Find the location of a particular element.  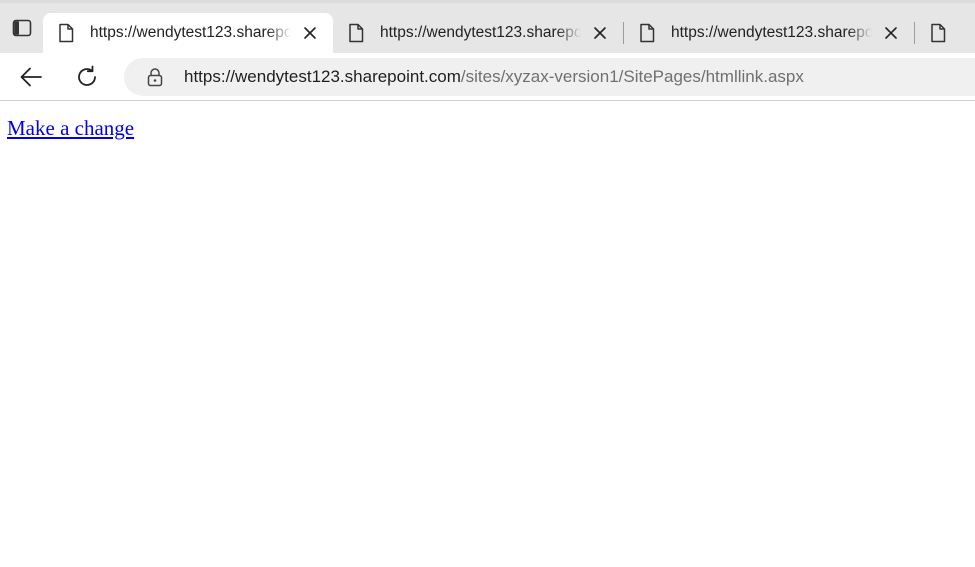

reload-icon is located at coordinates (87, 75).